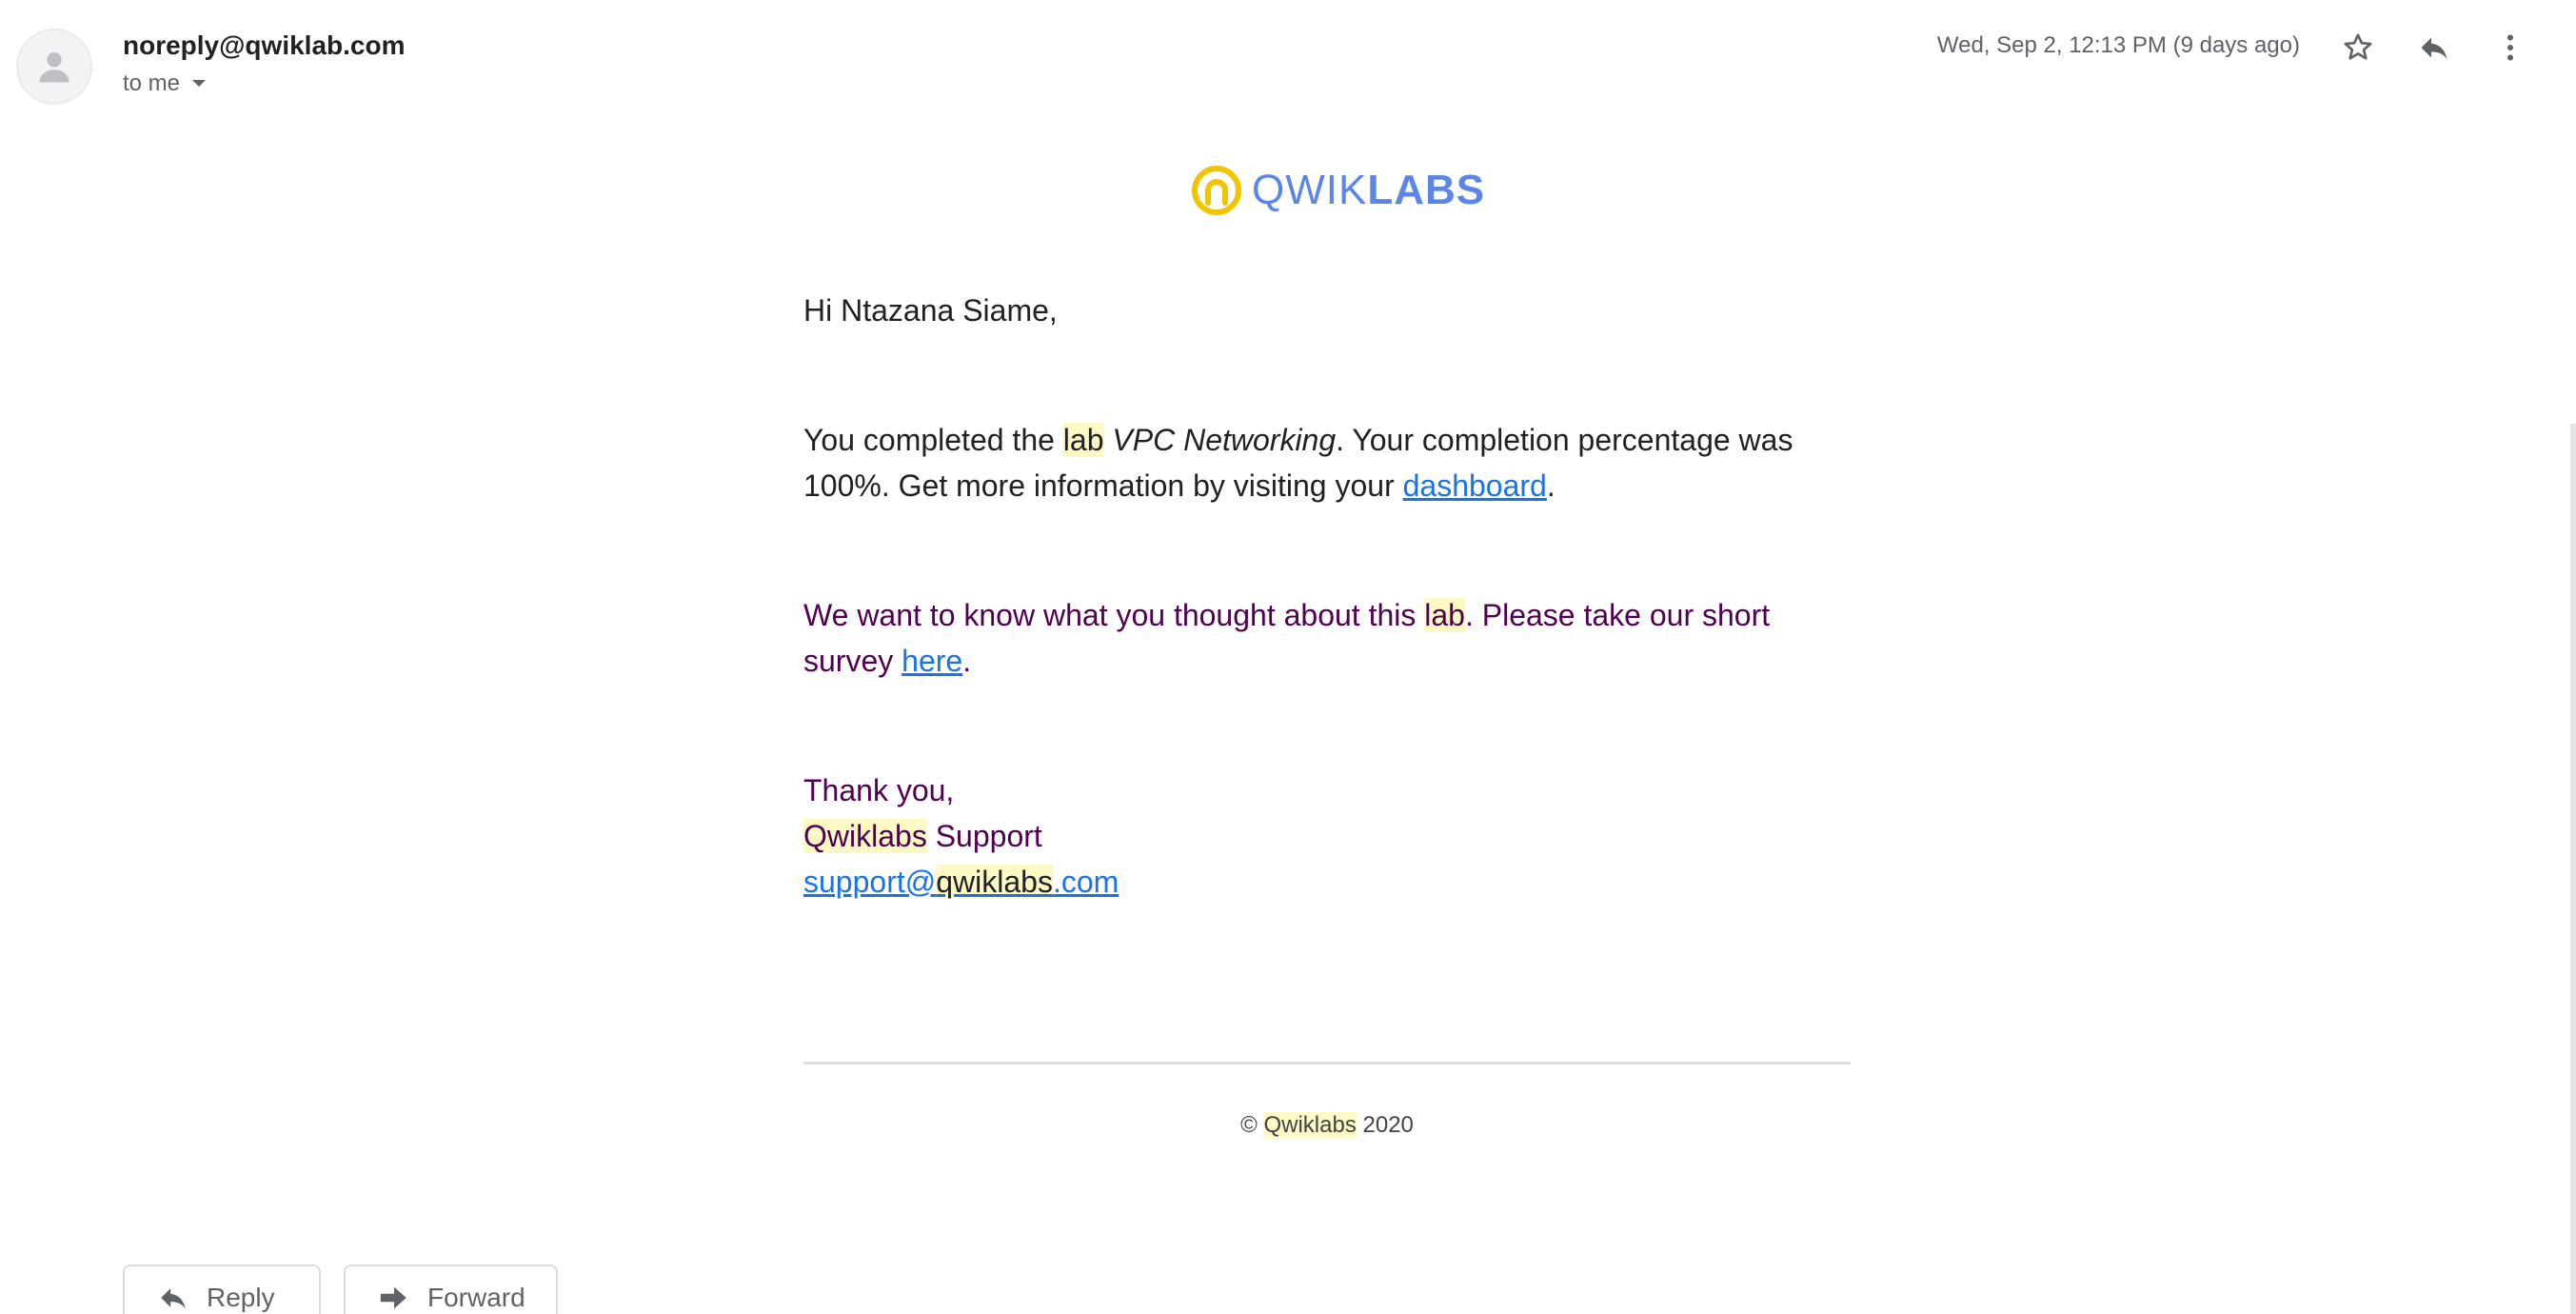 Image resolution: width=2576 pixels, height=1314 pixels. Describe the element at coordinates (933, 440) in the screenshot. I see `completed-prefix: You completed the` at that location.